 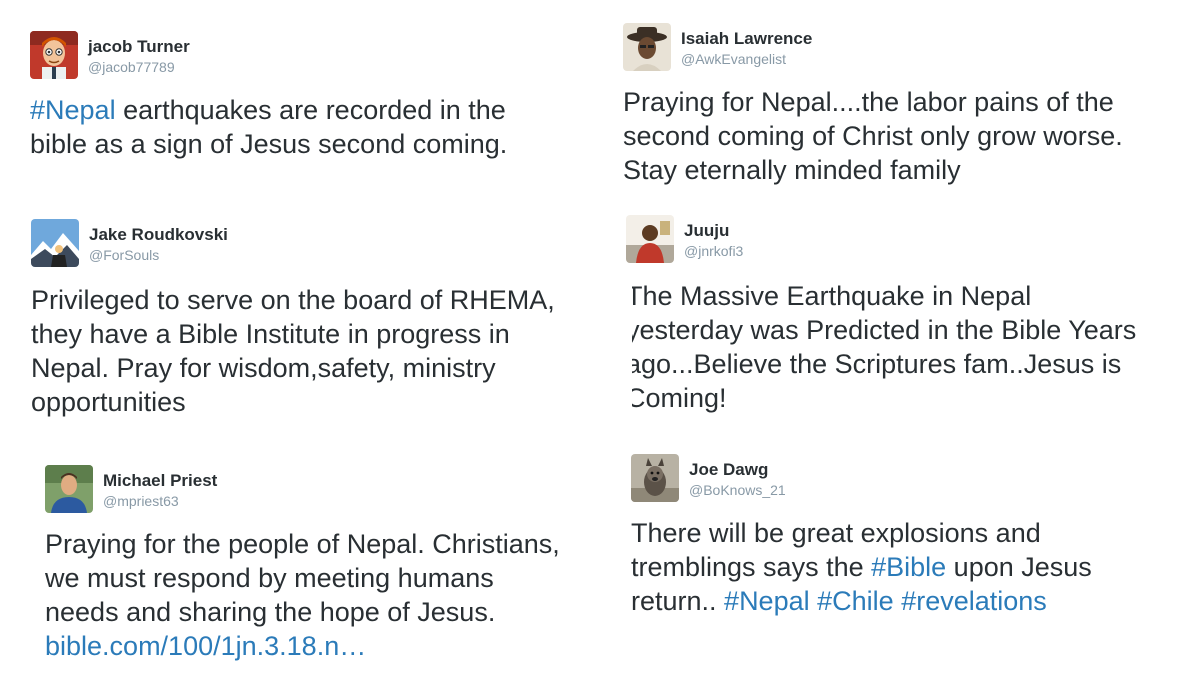 I want to click on man-blue-shirt-avatar-icon, so click(x=69, y=489).